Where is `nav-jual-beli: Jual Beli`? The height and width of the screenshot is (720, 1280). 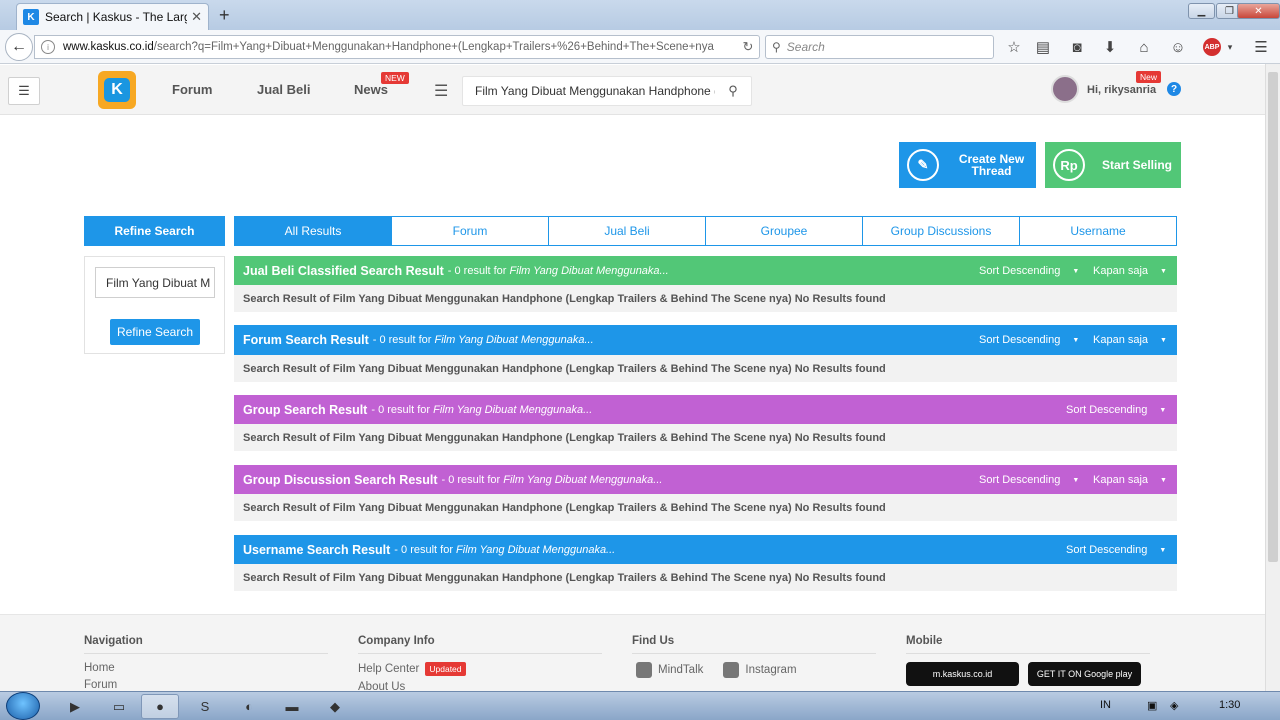 nav-jual-beli: Jual Beli is located at coordinates (283, 89).